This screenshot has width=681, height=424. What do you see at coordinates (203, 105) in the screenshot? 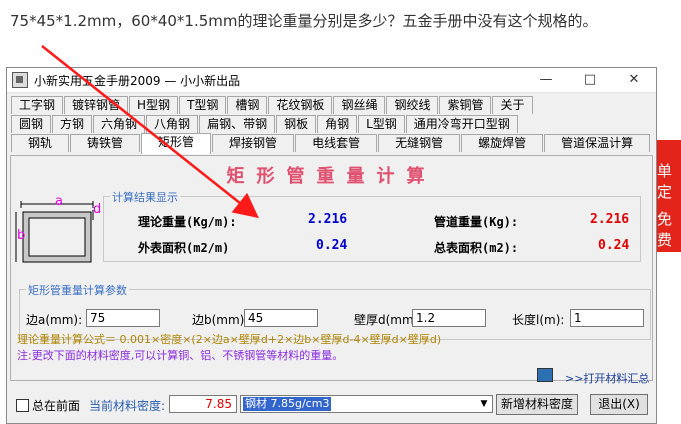
I see `tab-t-beam: T型钢` at bounding box center [203, 105].